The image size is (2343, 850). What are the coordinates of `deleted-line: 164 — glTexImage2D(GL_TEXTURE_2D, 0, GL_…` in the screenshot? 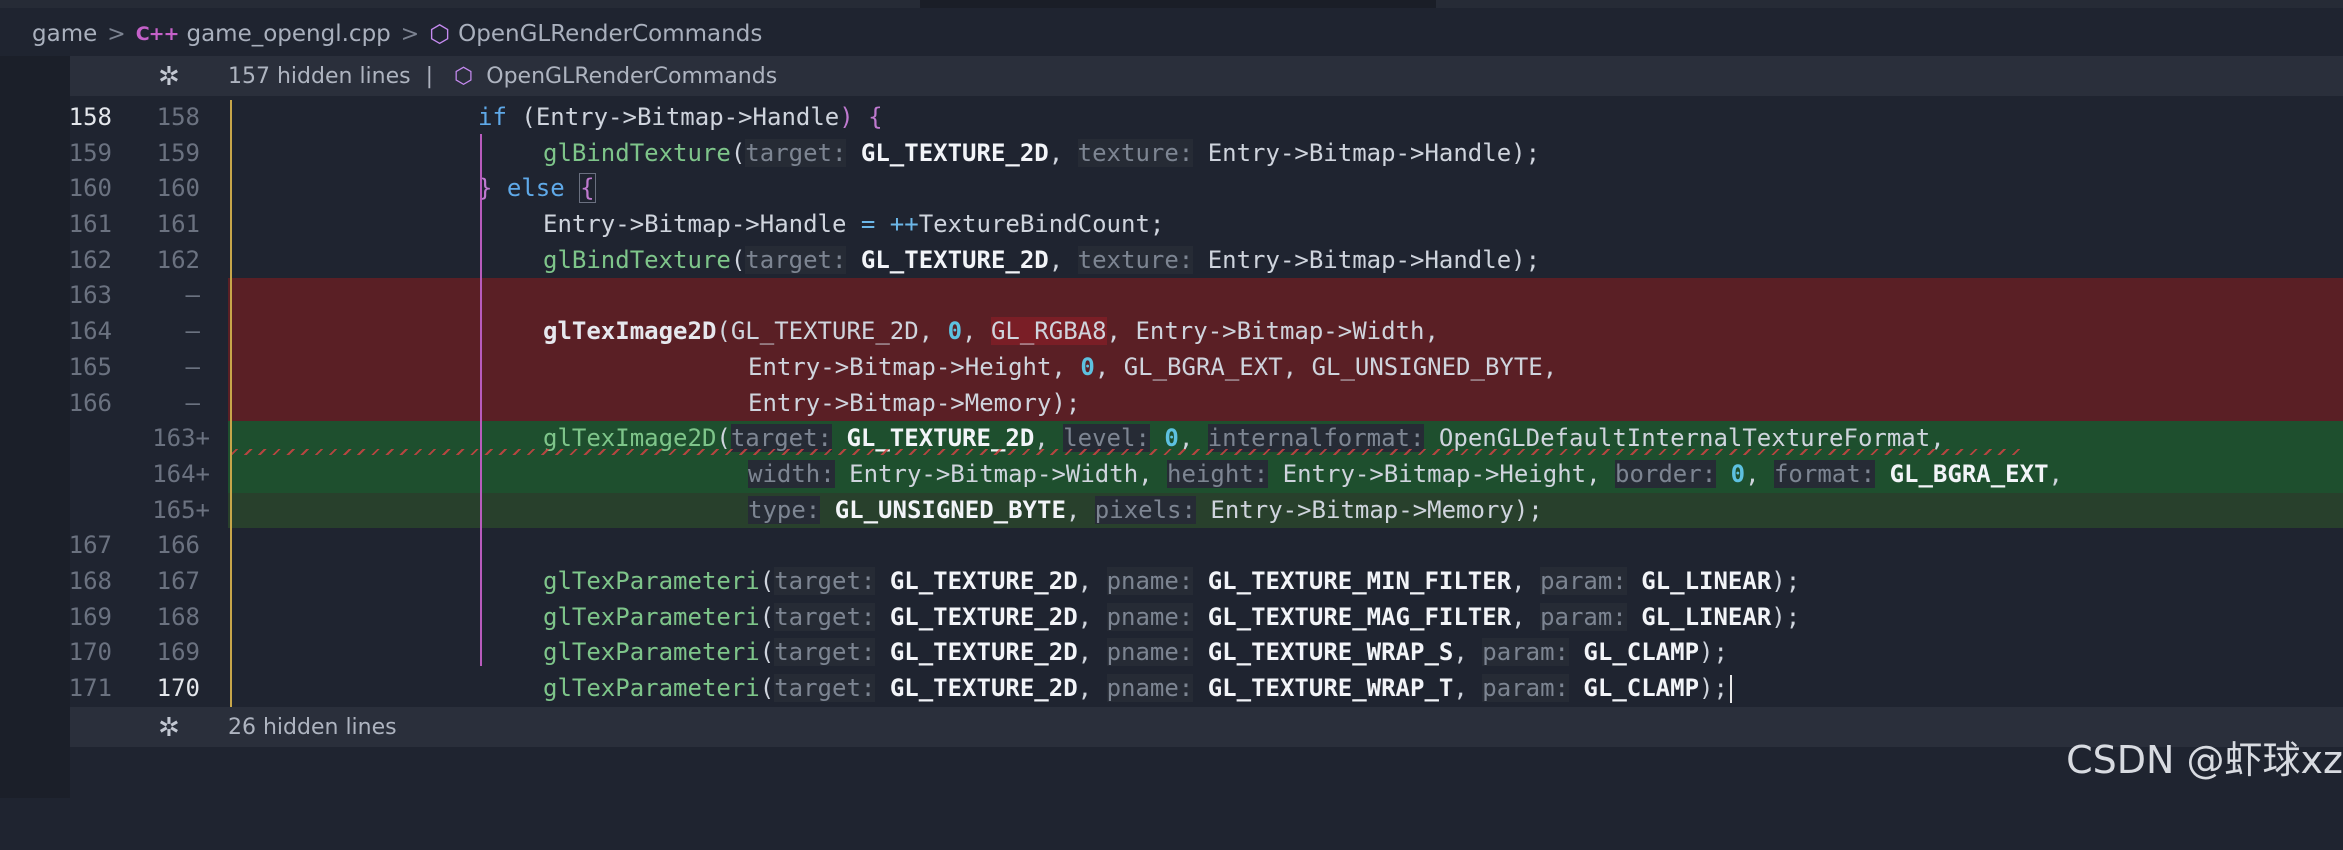 It's located at (1171, 332).